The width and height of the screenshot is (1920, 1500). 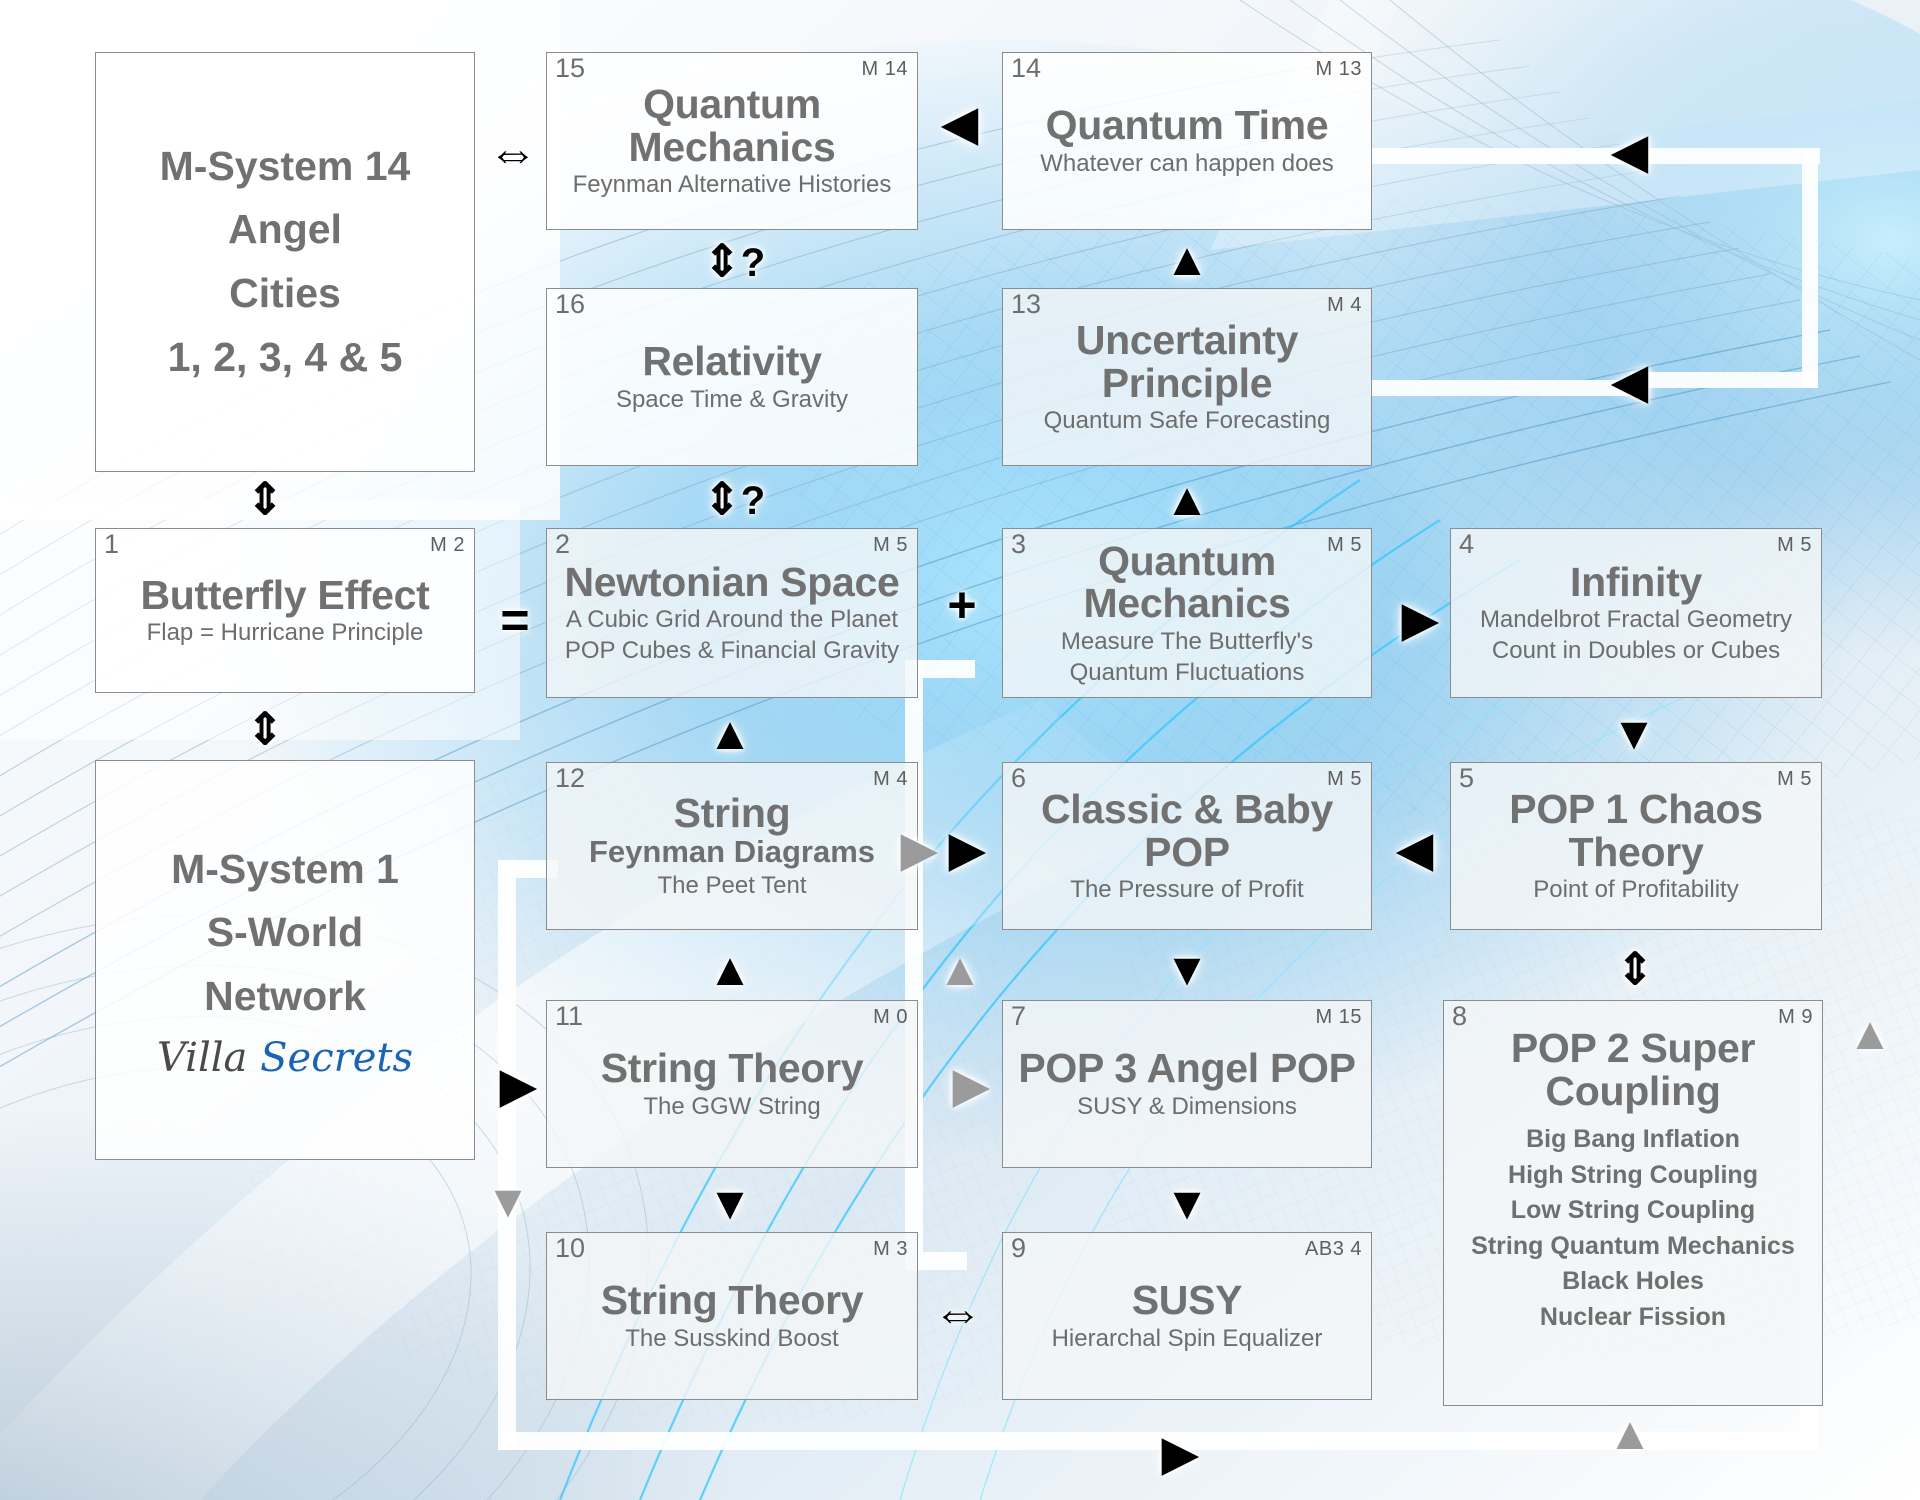 I want to click on node-subtitle: Mandelbrot Fractal Geometry, so click(x=1636, y=620).